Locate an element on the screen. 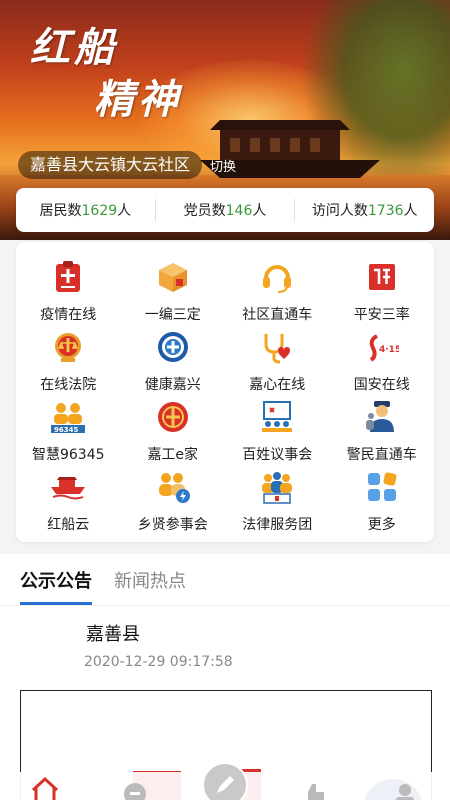 The height and width of the screenshot is (800, 450). stat-label: 党员数 is located at coordinates (204, 211).